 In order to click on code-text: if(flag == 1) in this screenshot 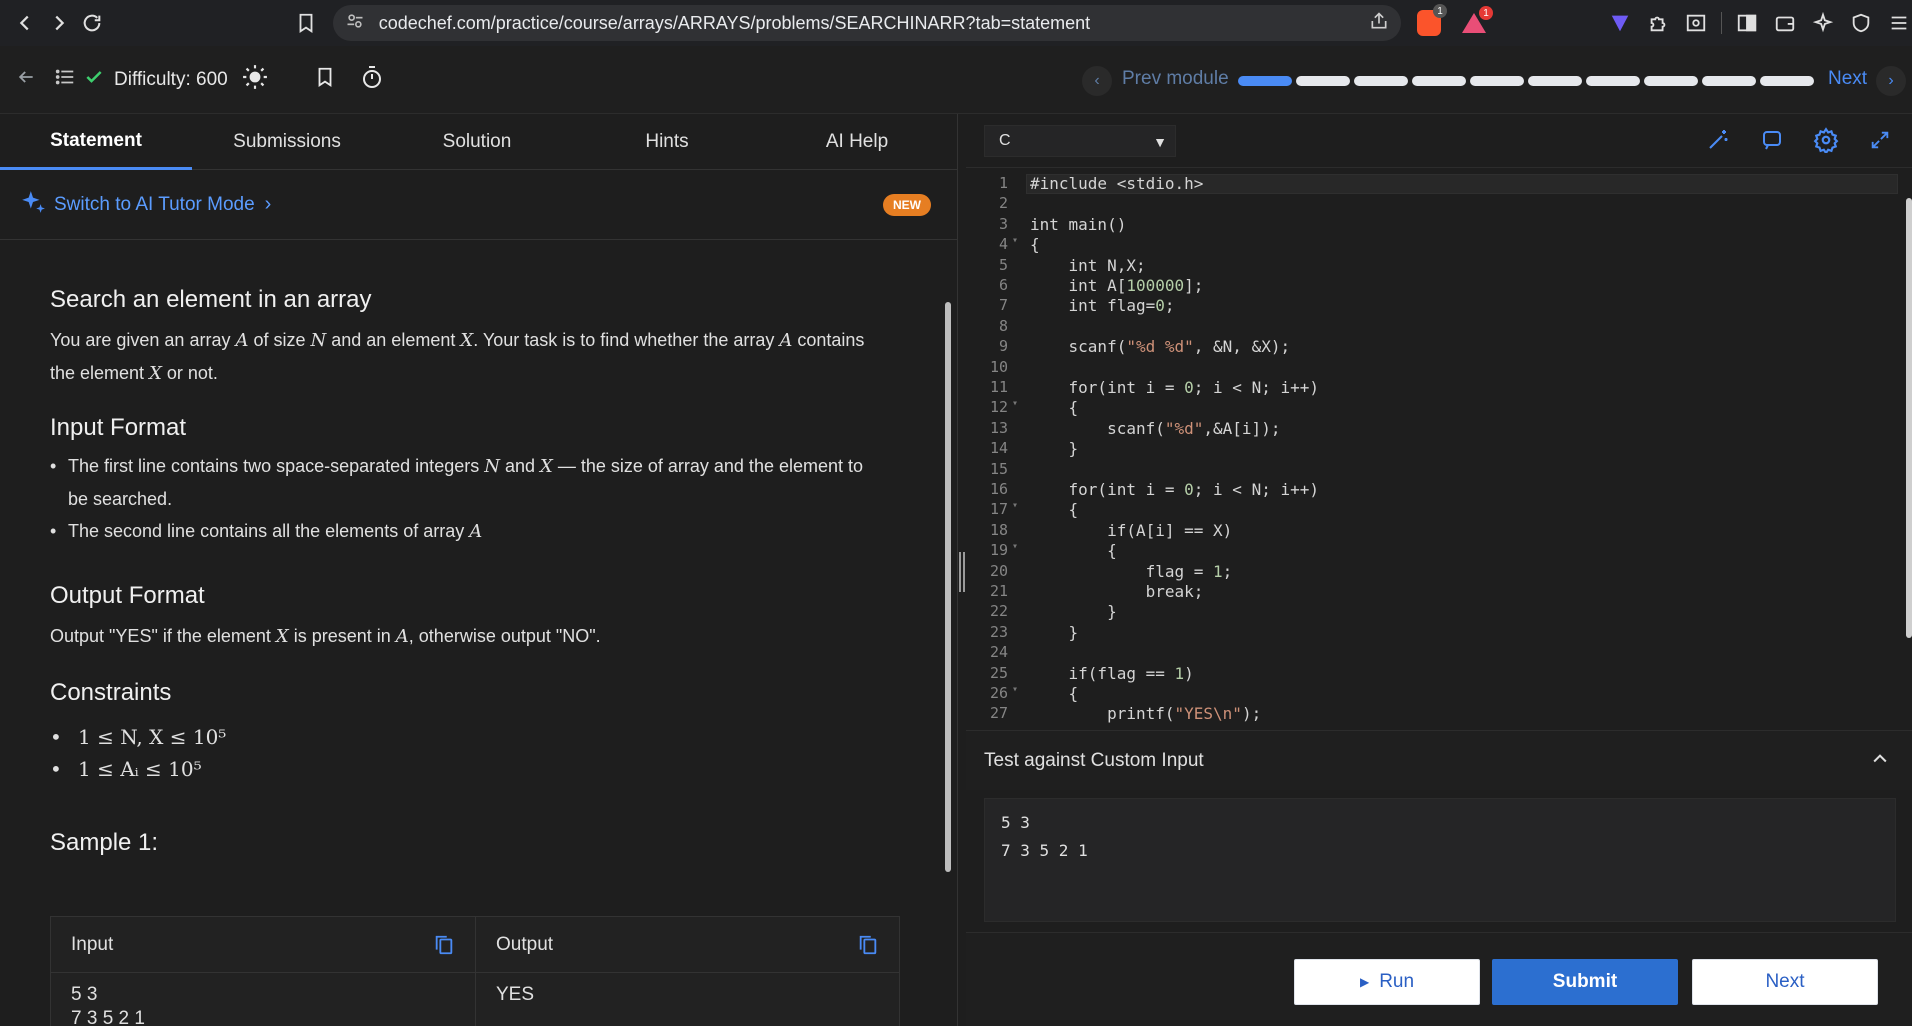, I will do `click(1112, 673)`.